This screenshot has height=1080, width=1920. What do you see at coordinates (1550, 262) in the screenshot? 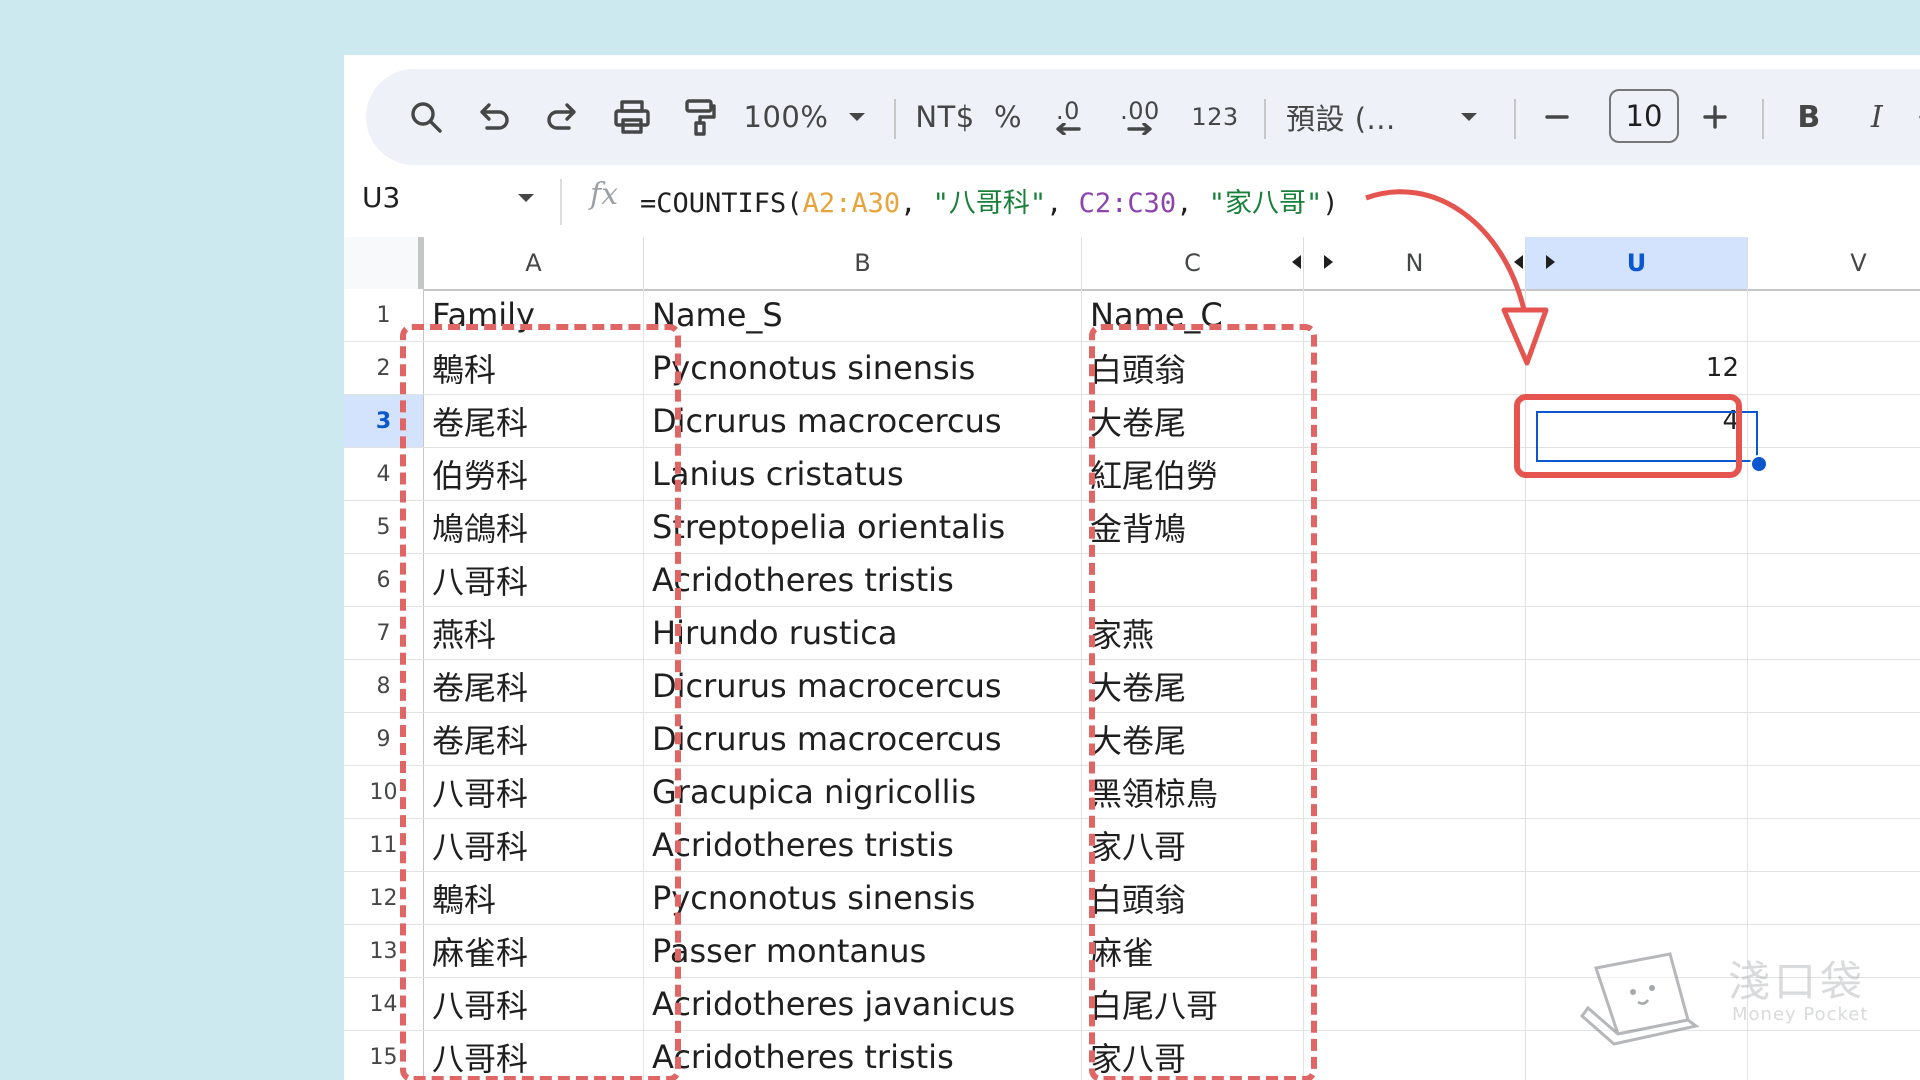
I see `hidden-columns-right-arrow` at bounding box center [1550, 262].